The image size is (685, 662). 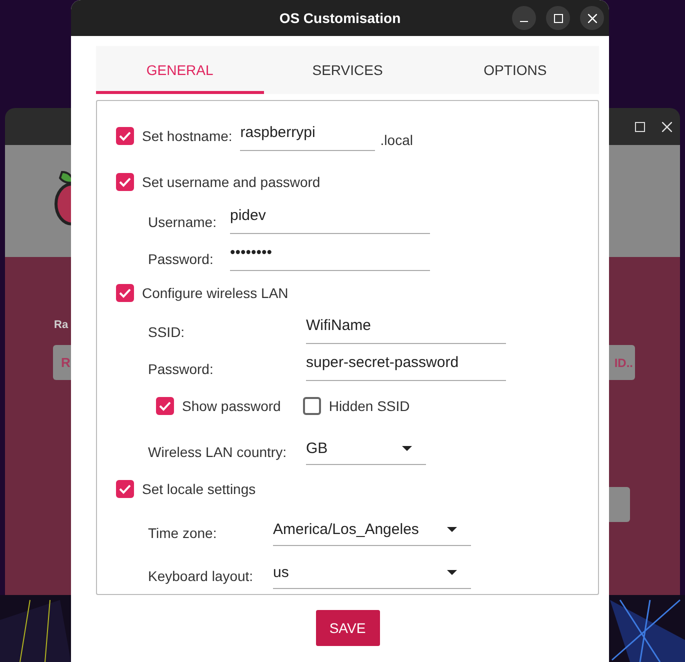 What do you see at coordinates (366, 448) in the screenshot?
I see `dropdown: GB` at bounding box center [366, 448].